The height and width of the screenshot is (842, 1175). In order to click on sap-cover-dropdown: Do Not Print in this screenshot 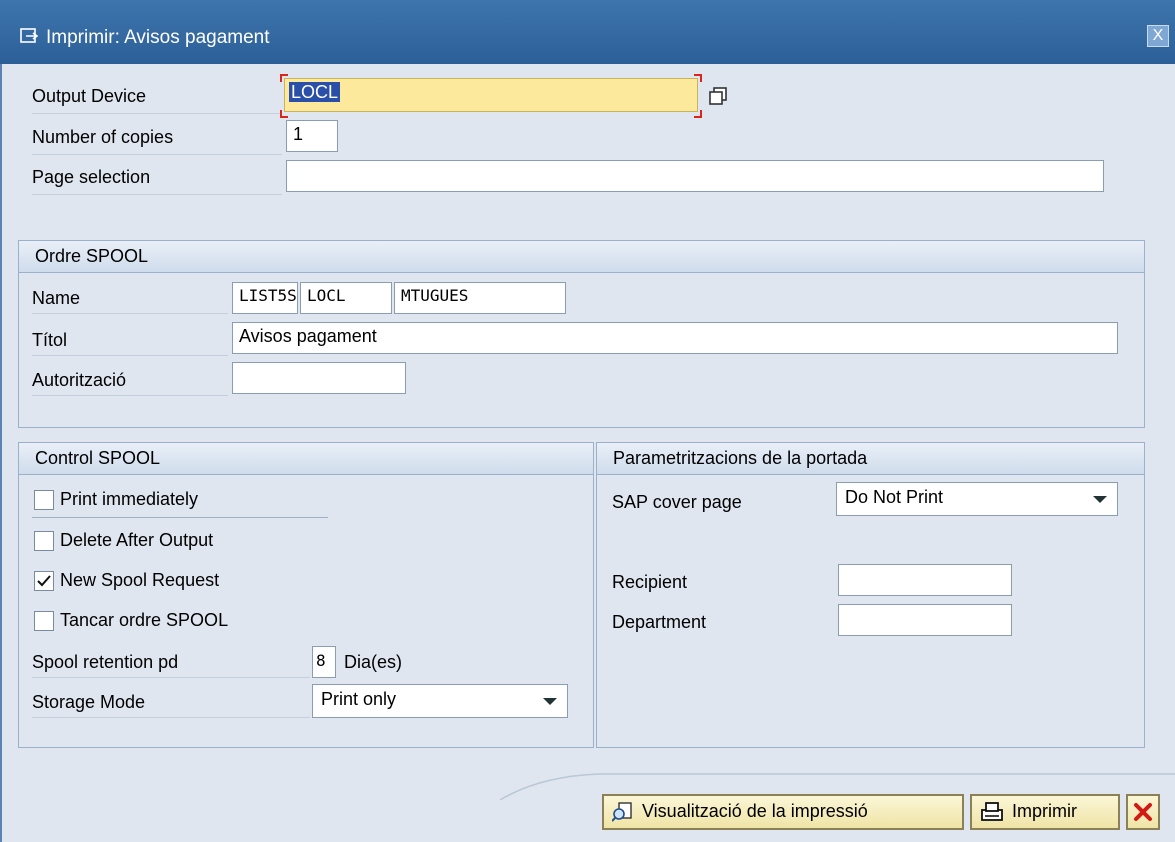, I will do `click(977, 499)`.